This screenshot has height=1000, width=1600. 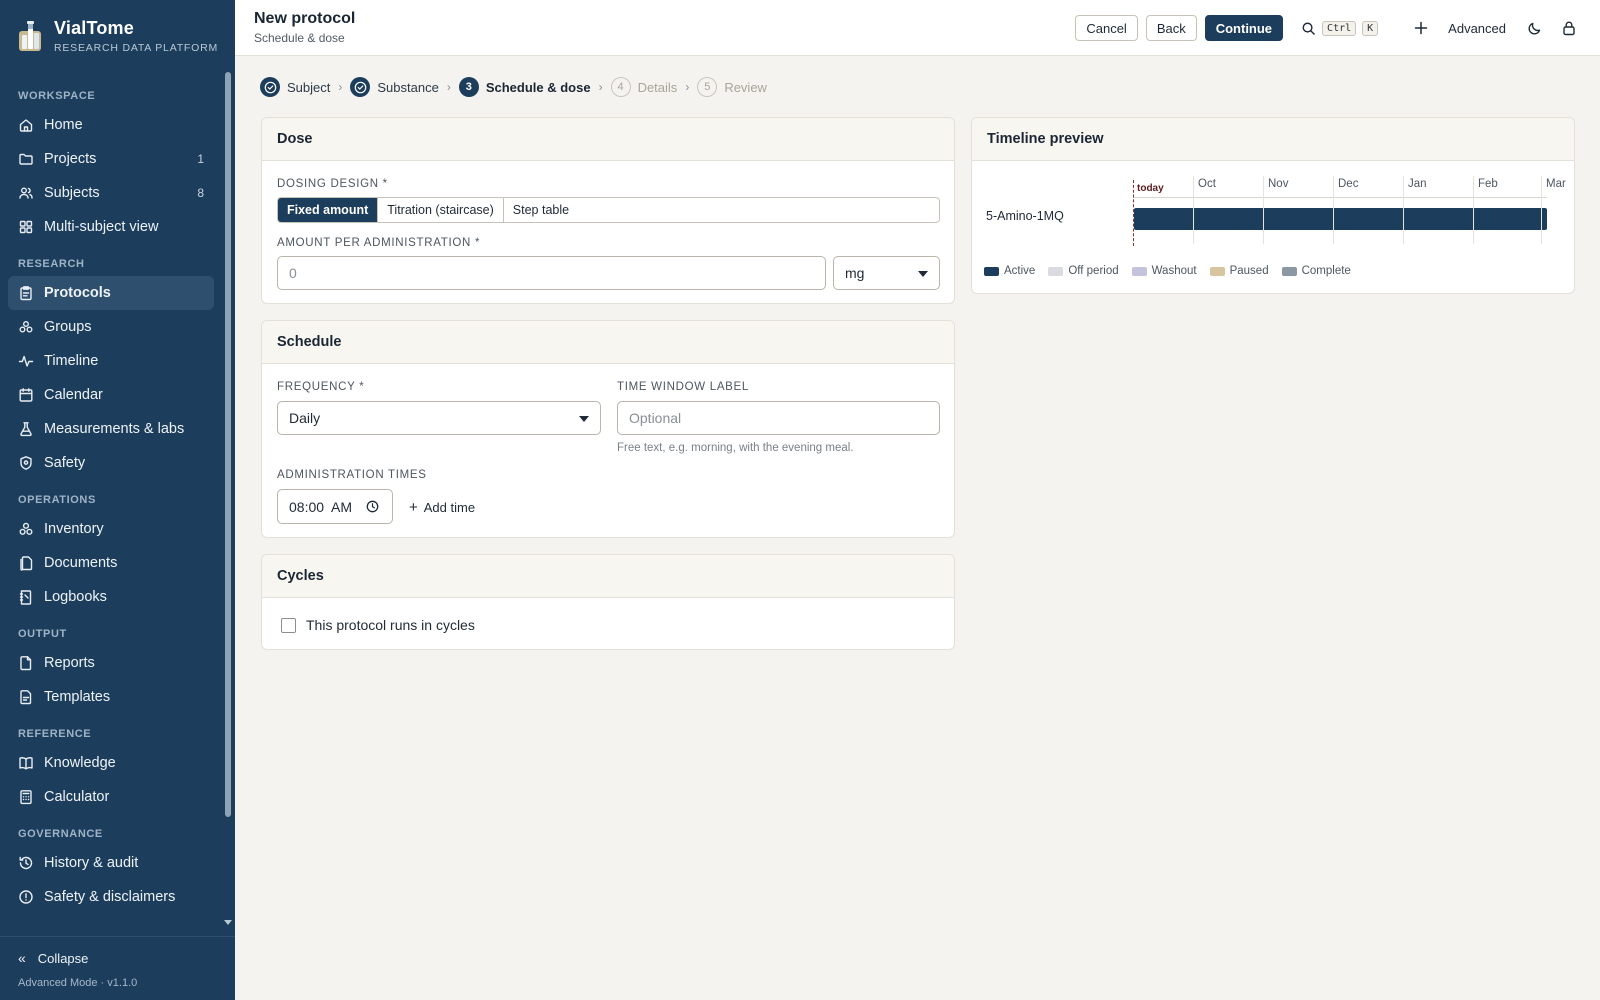 What do you see at coordinates (91, 863) in the screenshot?
I see `sidebar-item-label: History & audit` at bounding box center [91, 863].